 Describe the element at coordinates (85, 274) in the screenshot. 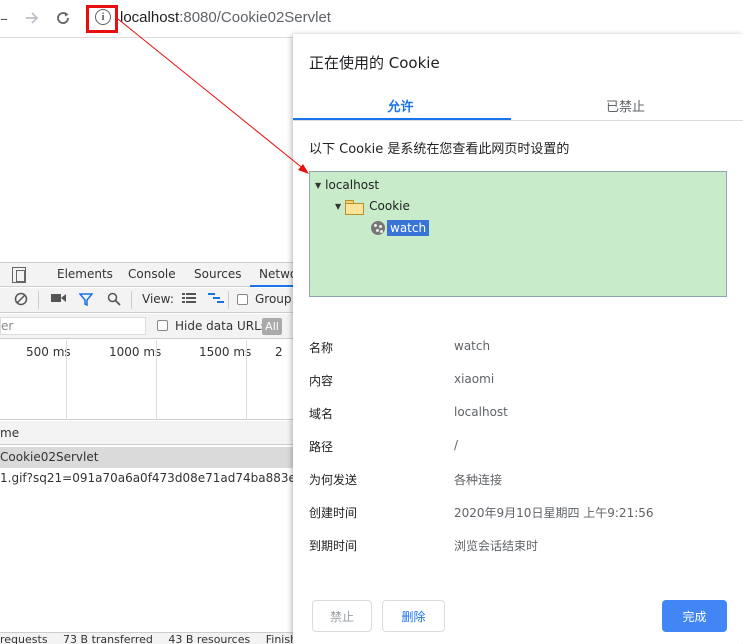

I see `tab-elements: Elements` at that location.